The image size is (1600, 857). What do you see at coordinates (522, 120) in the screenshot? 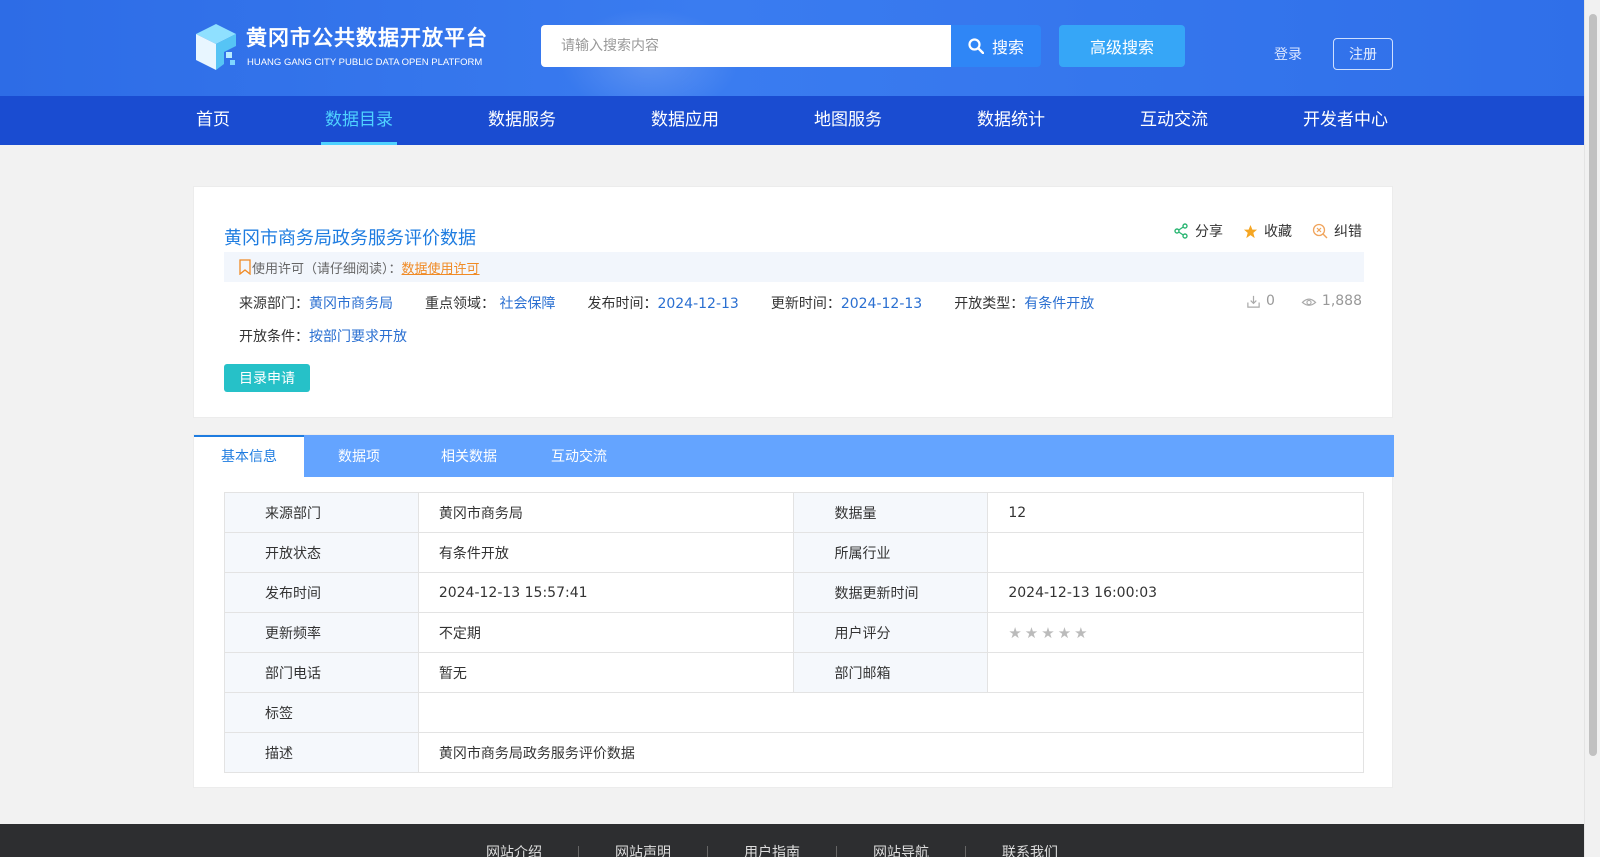
I see `nav-item-data-services: 数据服务` at bounding box center [522, 120].